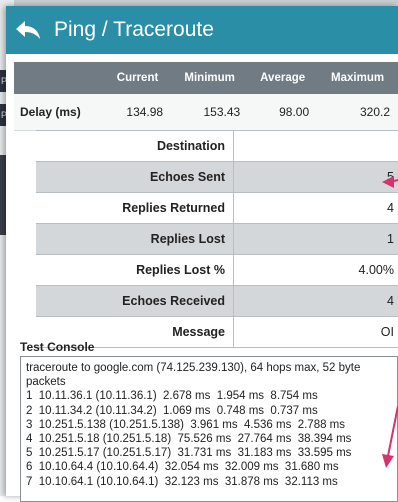 Image resolution: width=398 pixels, height=502 pixels. Describe the element at coordinates (59, 78) in the screenshot. I see `stats-header-blank` at that location.